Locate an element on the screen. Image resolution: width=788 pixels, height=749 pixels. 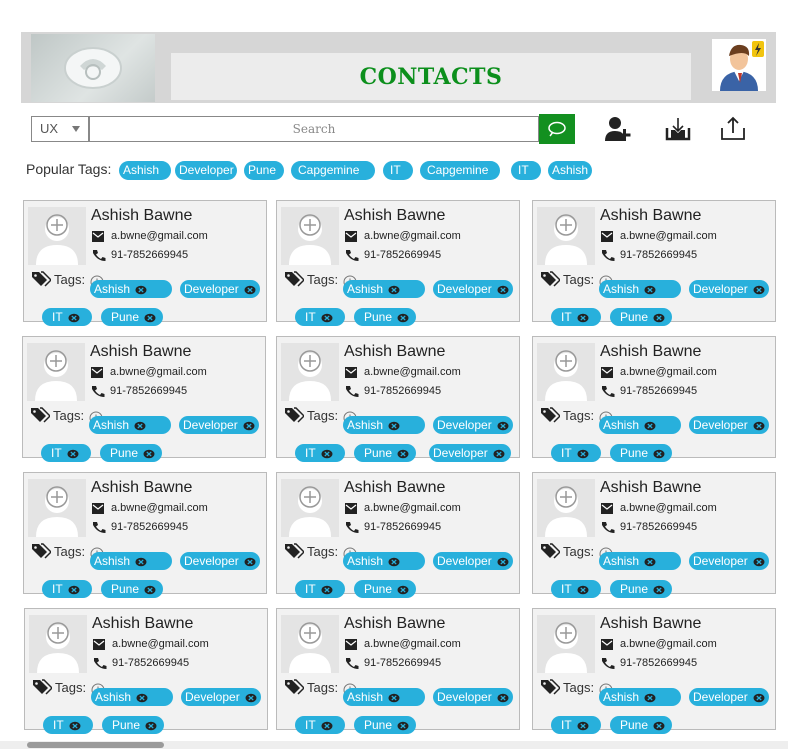
search-input: Search is located at coordinates (314, 129).